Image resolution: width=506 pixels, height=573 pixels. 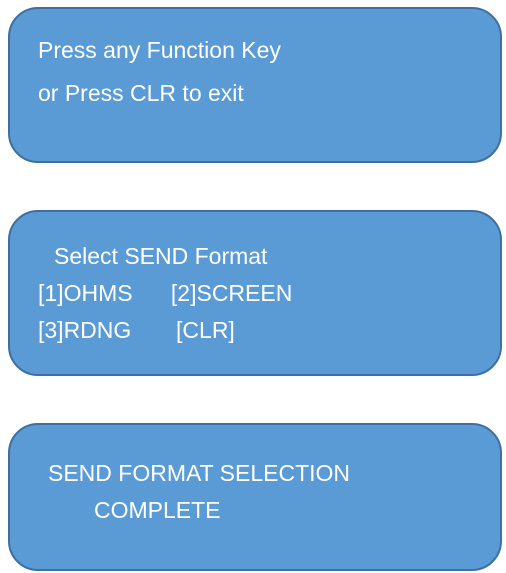 I want to click on prompt-line-1: Press any Function Key, so click(x=159, y=50).